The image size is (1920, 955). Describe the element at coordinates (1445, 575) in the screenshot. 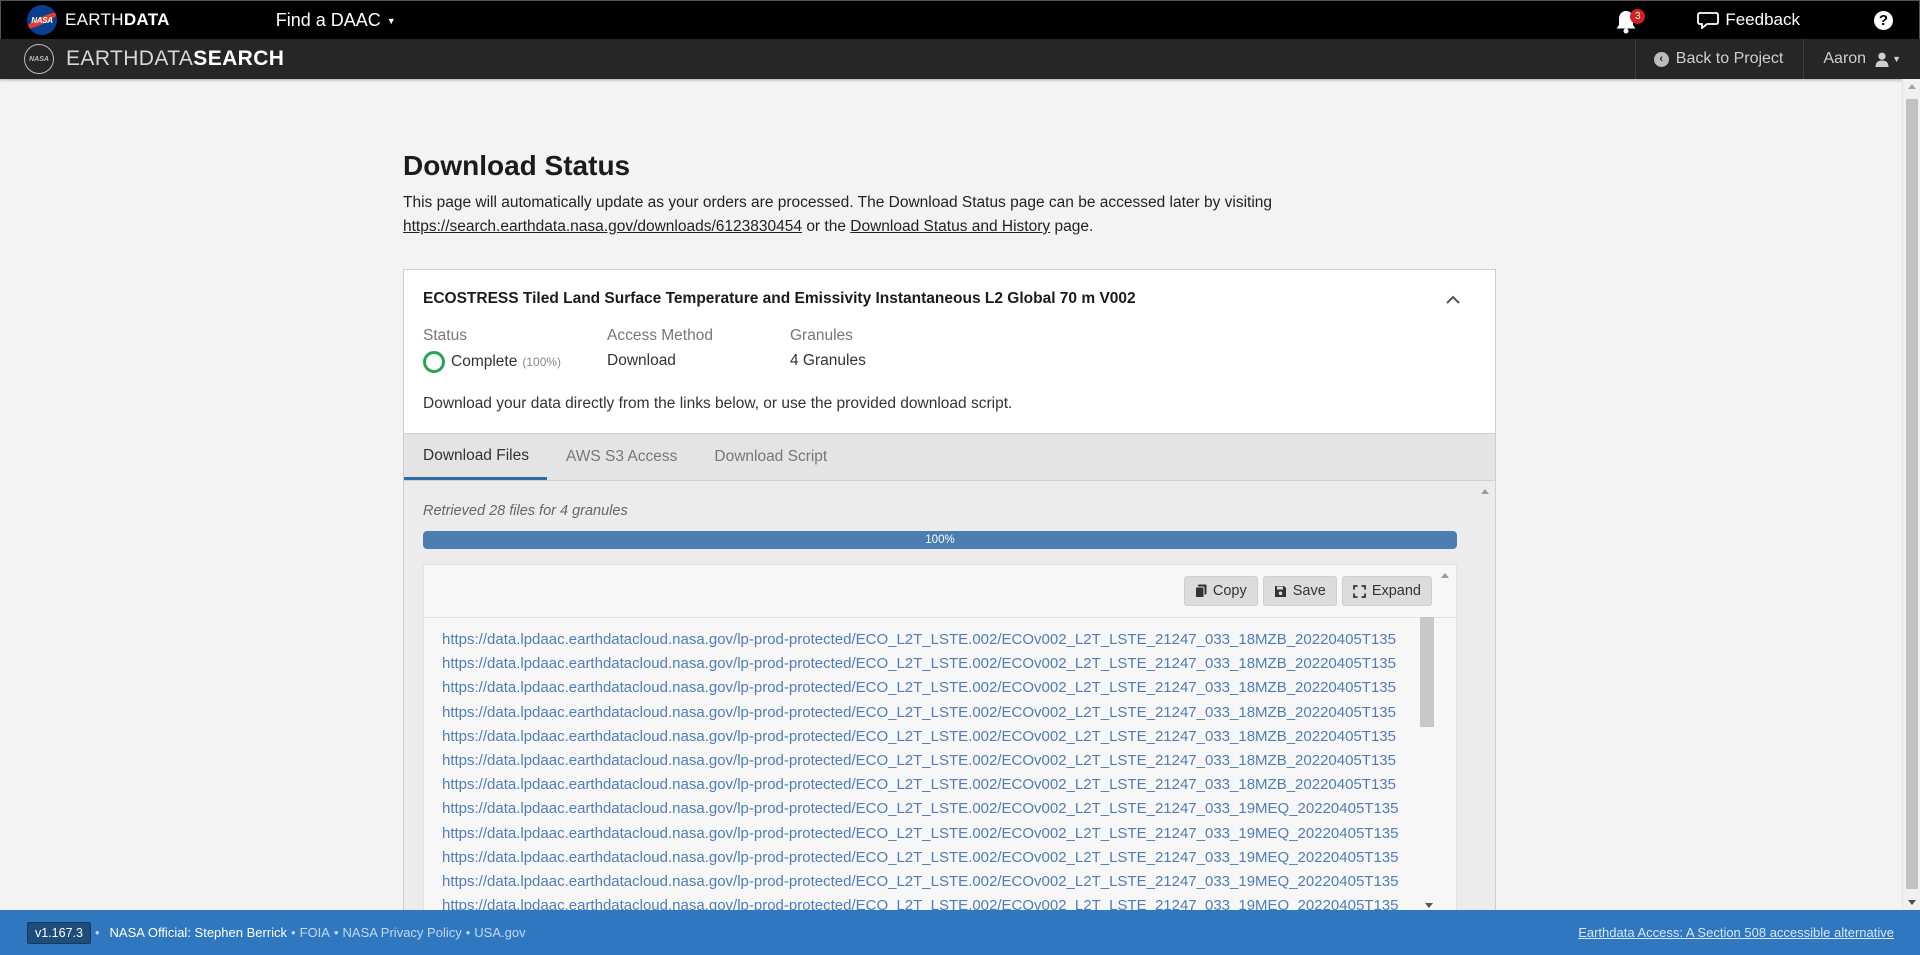

I see `links-scroll-up-icon` at that location.